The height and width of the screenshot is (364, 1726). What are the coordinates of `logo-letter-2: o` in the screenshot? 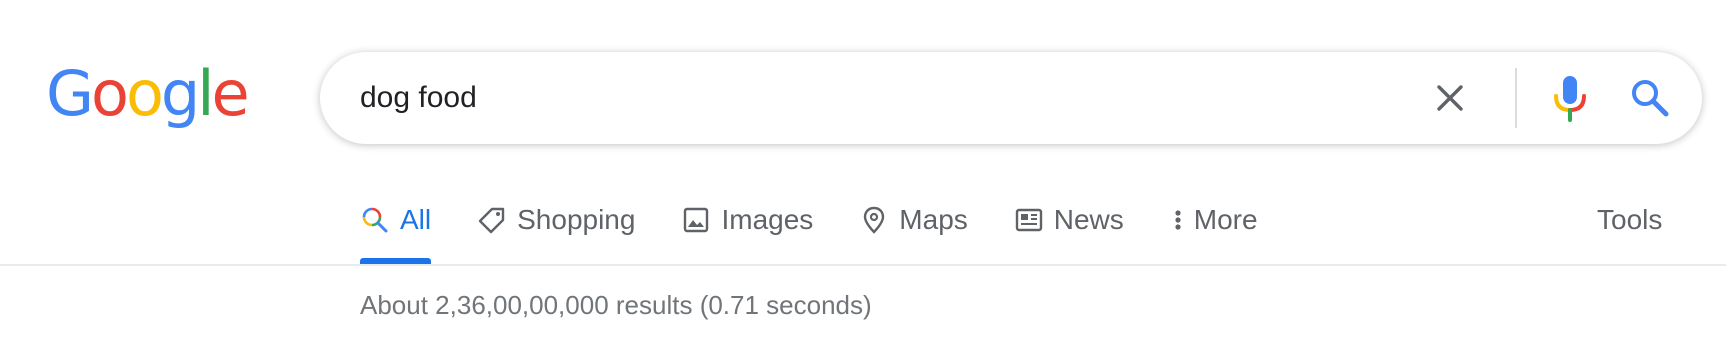 It's located at (110, 93).